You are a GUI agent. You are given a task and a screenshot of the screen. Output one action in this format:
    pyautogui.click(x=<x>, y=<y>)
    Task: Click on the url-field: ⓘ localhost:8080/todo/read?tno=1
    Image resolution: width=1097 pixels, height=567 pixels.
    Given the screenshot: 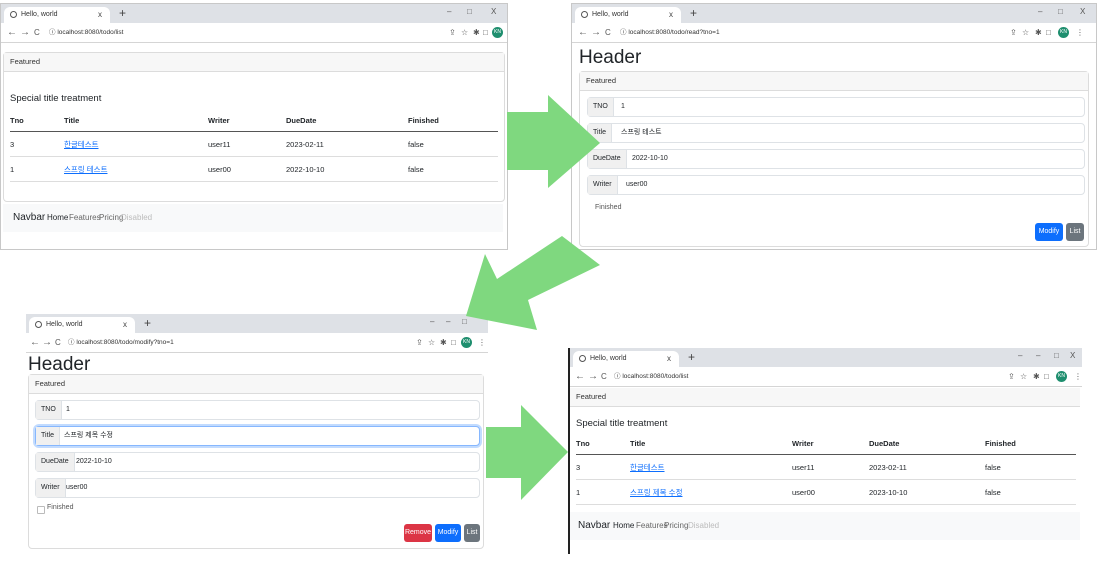 What is the action you would take?
    pyautogui.click(x=670, y=32)
    